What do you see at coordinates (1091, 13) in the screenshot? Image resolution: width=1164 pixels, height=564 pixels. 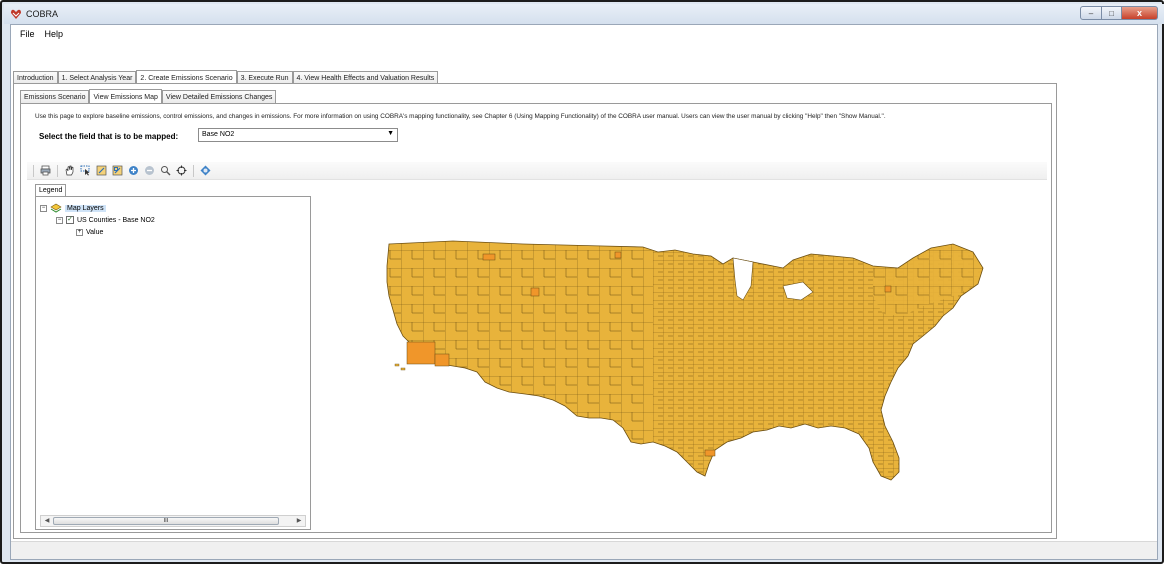 I see `minimize-button: –` at bounding box center [1091, 13].